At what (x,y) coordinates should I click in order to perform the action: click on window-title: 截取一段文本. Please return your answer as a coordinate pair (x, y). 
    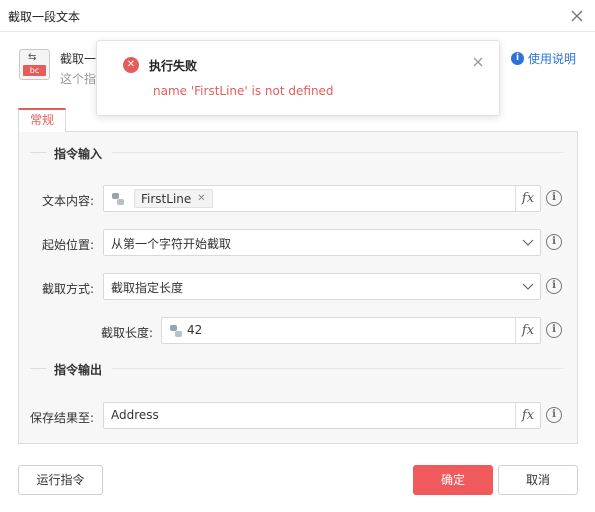
    Looking at the image, I should click on (44, 17).